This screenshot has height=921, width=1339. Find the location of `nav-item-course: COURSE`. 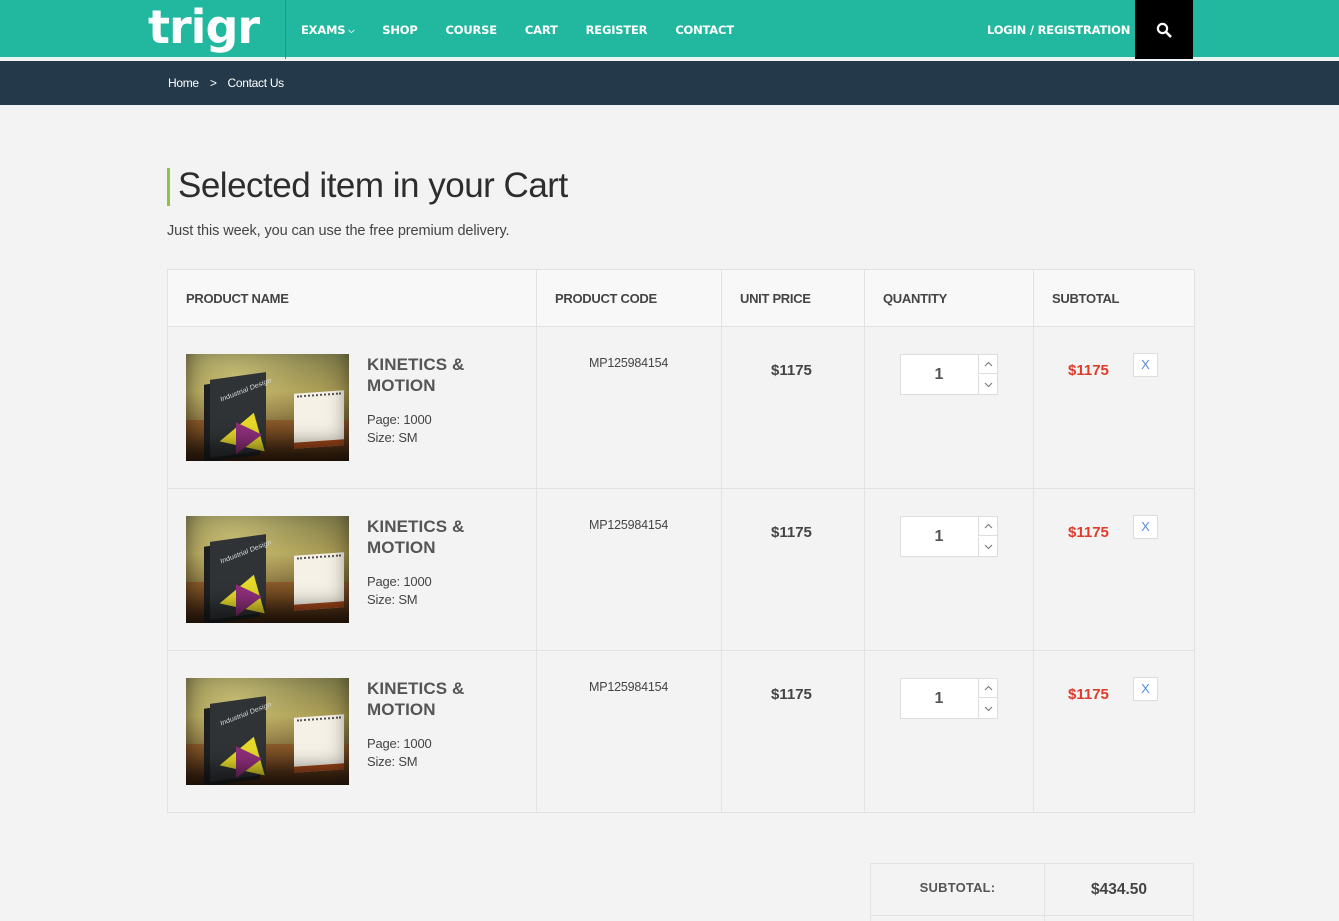

nav-item-course: COURSE is located at coordinates (472, 30).